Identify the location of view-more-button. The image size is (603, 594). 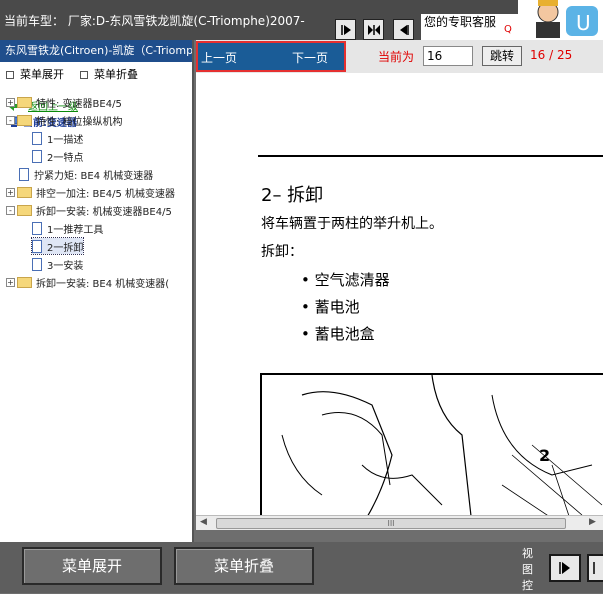
(595, 568).